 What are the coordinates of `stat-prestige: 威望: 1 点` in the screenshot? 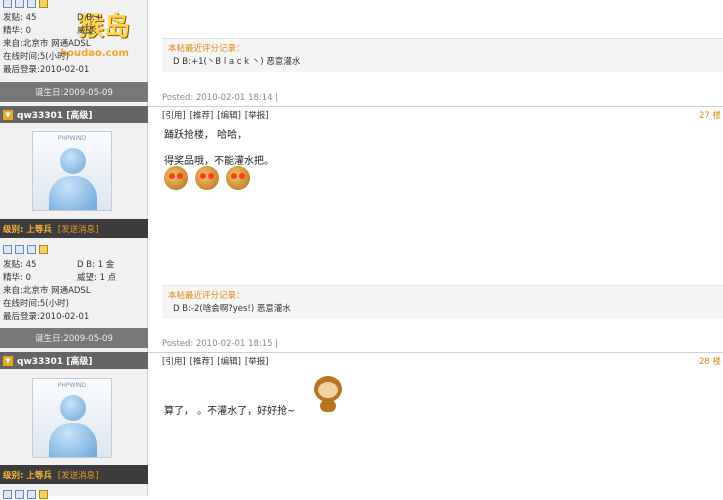 It's located at (97, 278).